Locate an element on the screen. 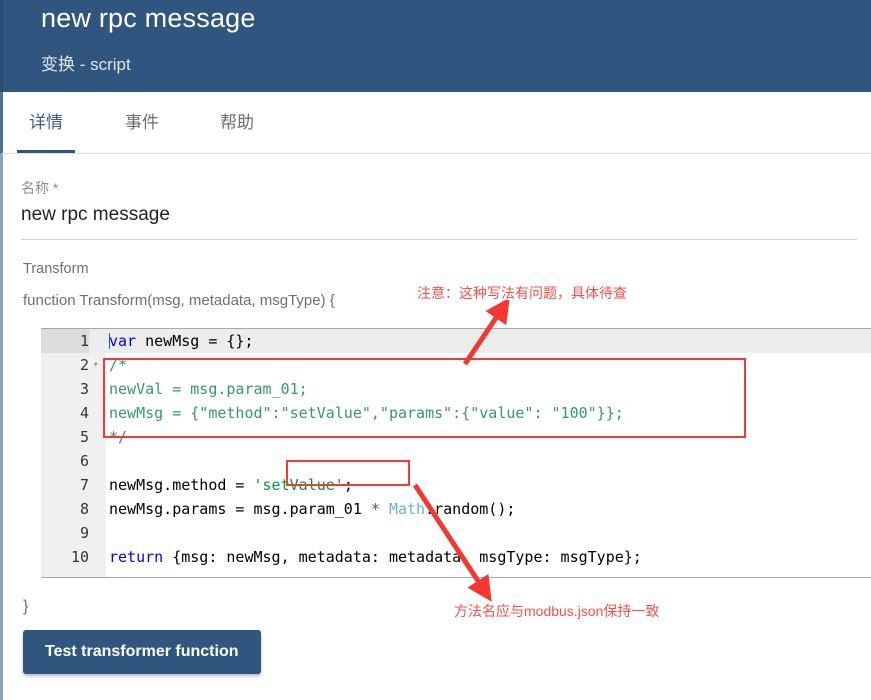  line-number: 4 is located at coordinates (84, 413).